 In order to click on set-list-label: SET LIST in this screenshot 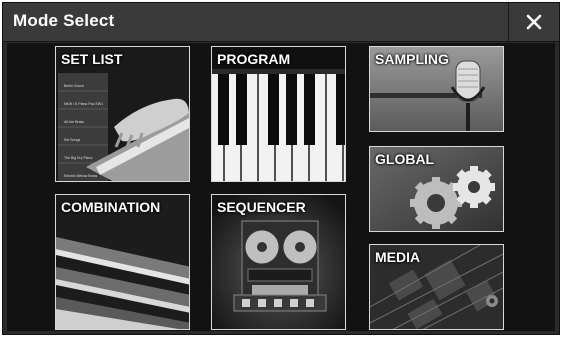, I will do `click(92, 59)`.